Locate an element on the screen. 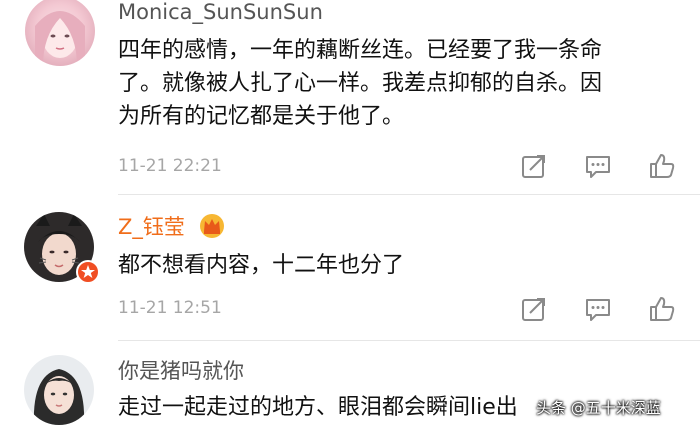 Image resolution: width=700 pixels, height=429 pixels. avatar-girl-pink-icon is located at coordinates (60, 38).